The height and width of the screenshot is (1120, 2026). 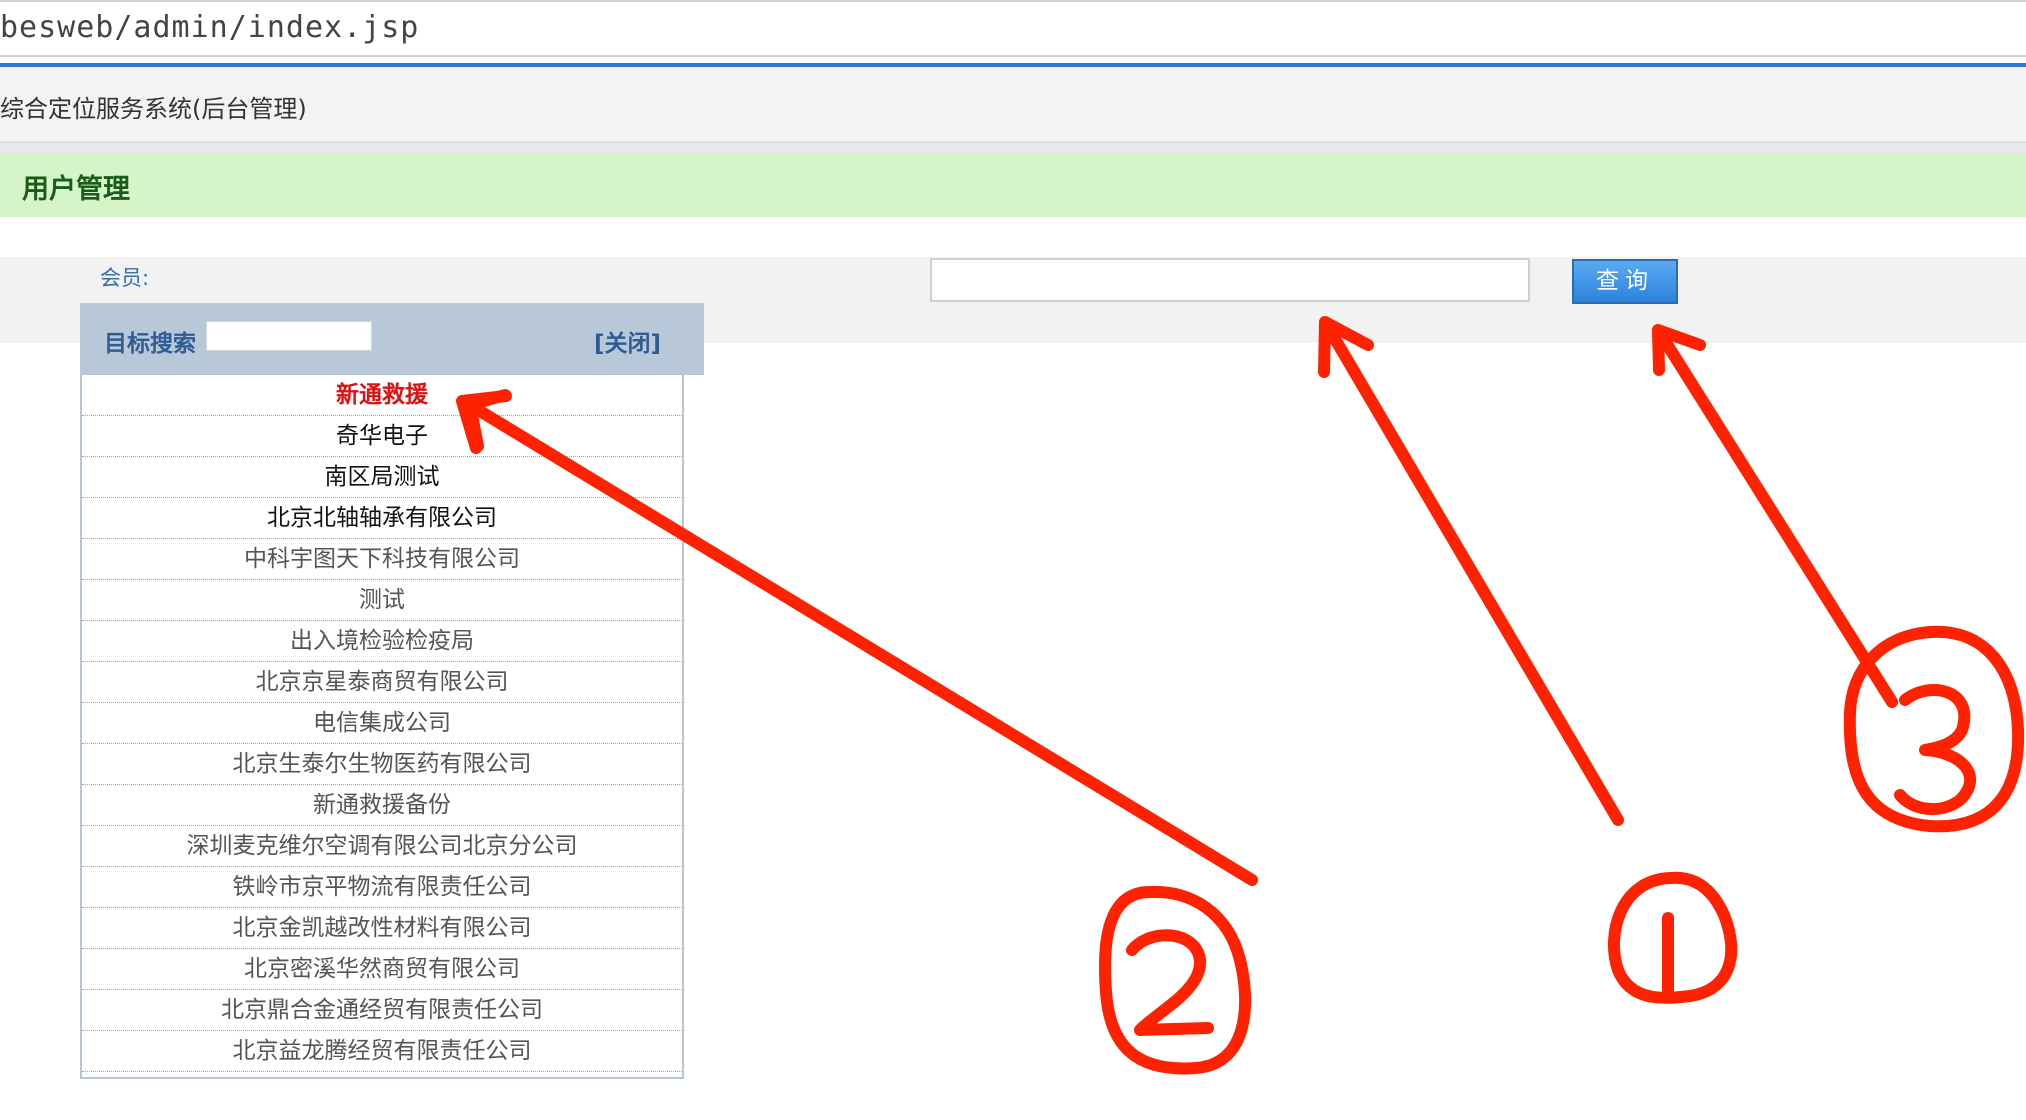 I want to click on digit-3-icon, so click(x=1935, y=750).